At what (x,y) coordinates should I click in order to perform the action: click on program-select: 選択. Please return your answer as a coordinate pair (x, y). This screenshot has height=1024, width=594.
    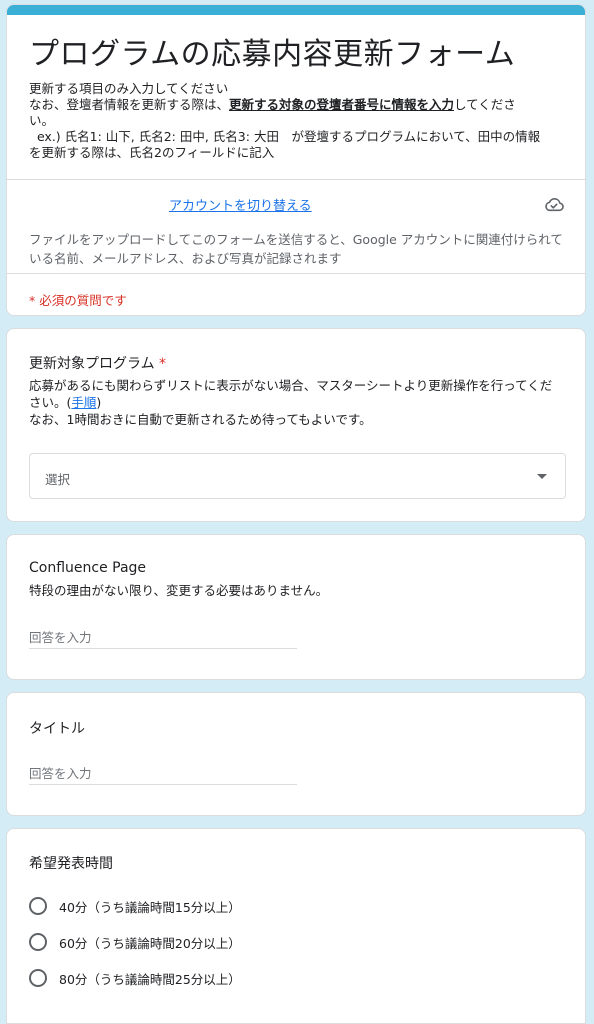
    Looking at the image, I should click on (297, 476).